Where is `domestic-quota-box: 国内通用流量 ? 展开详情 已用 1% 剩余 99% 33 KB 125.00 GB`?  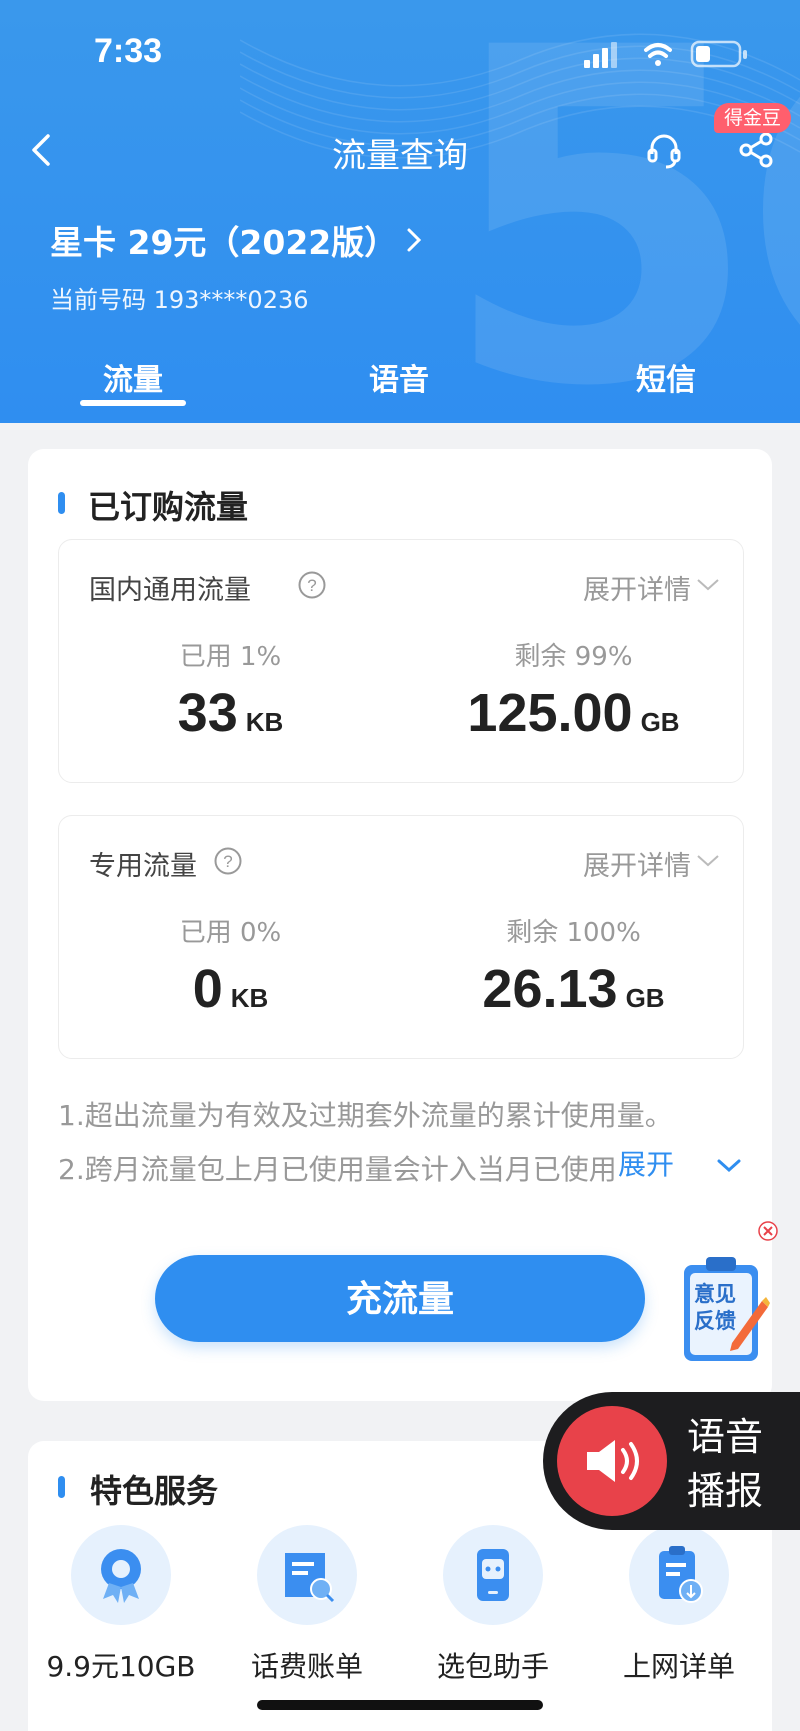
domestic-quota-box: 国内通用流量 ? 展开详情 已用 1% 剩余 99% 33 KB 125.00 GB is located at coordinates (401, 661).